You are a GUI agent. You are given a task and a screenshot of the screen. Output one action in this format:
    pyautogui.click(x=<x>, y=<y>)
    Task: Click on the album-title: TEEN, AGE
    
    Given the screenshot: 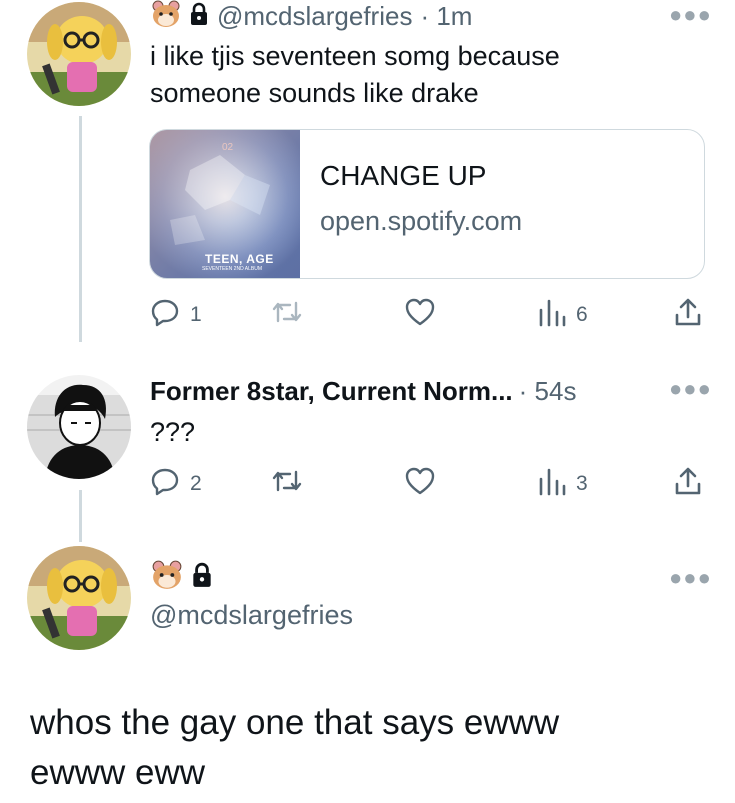 What is the action you would take?
    pyautogui.click(x=239, y=259)
    